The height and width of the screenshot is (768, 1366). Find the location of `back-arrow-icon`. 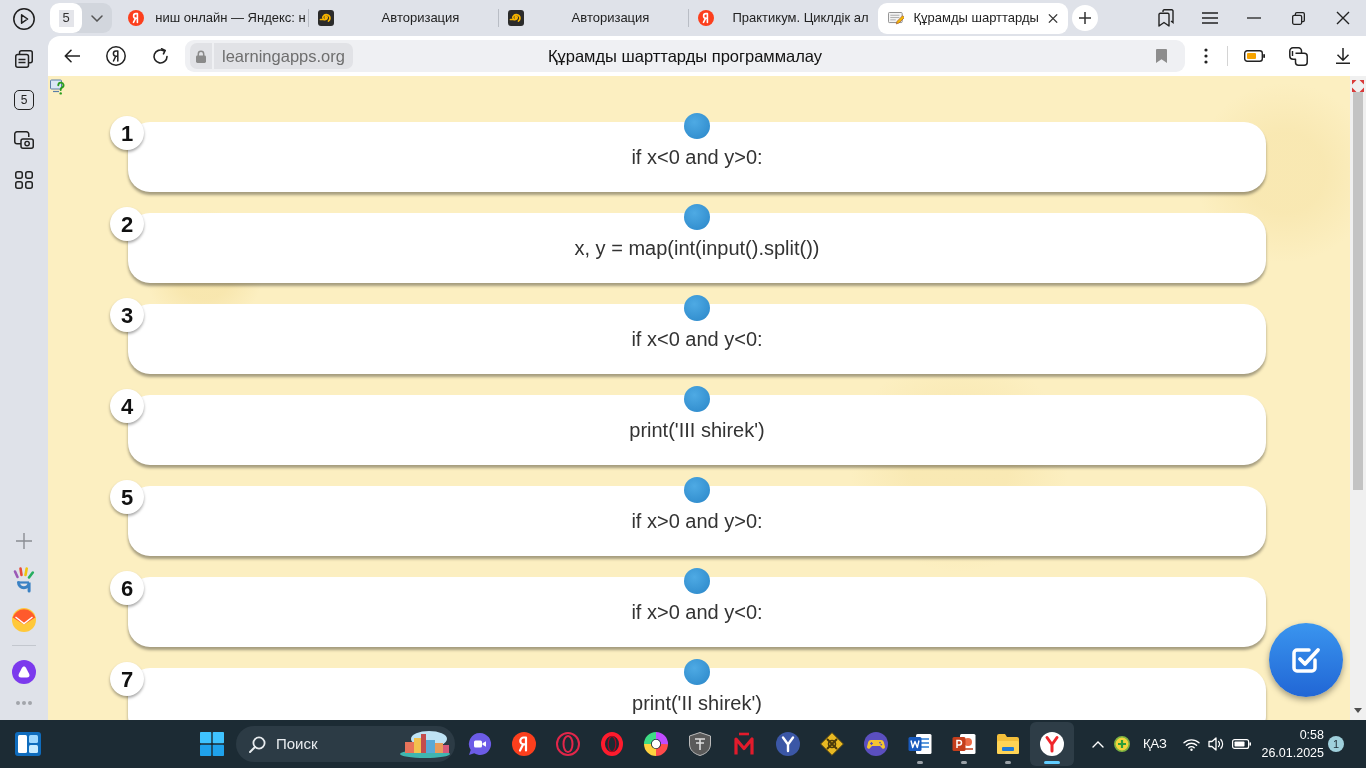

back-arrow-icon is located at coordinates (72, 56).